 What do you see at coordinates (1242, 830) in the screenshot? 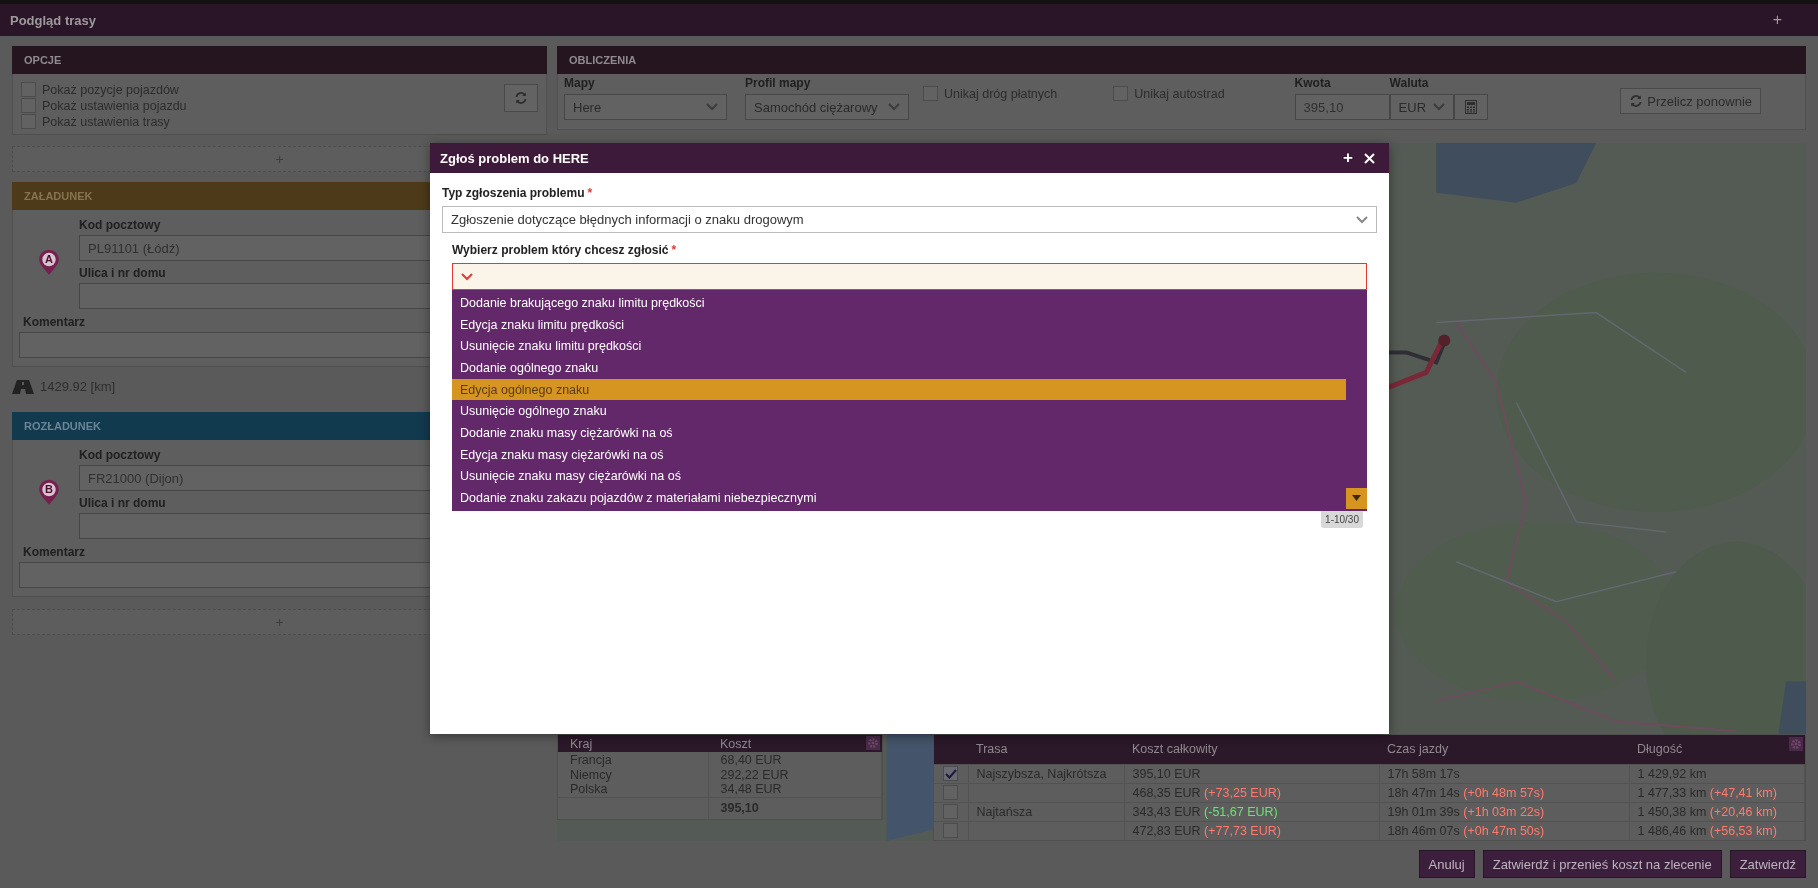
I see `difference-value: (+77,73 EUR)` at bounding box center [1242, 830].